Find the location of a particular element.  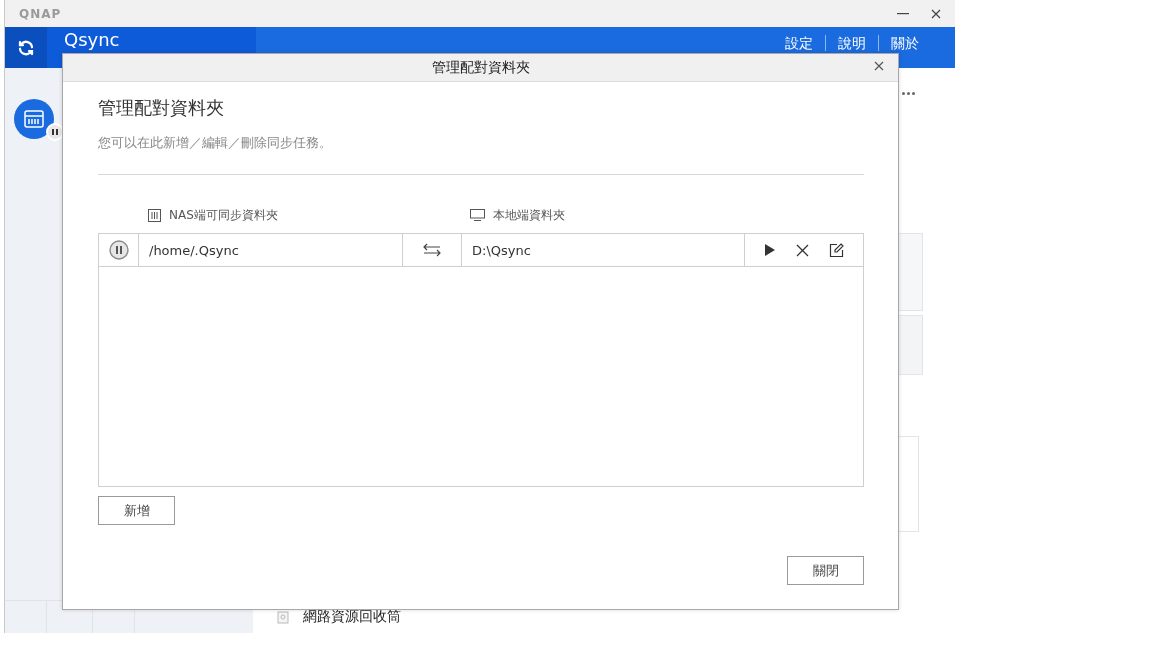

swap-arrows-icon is located at coordinates (432, 250).